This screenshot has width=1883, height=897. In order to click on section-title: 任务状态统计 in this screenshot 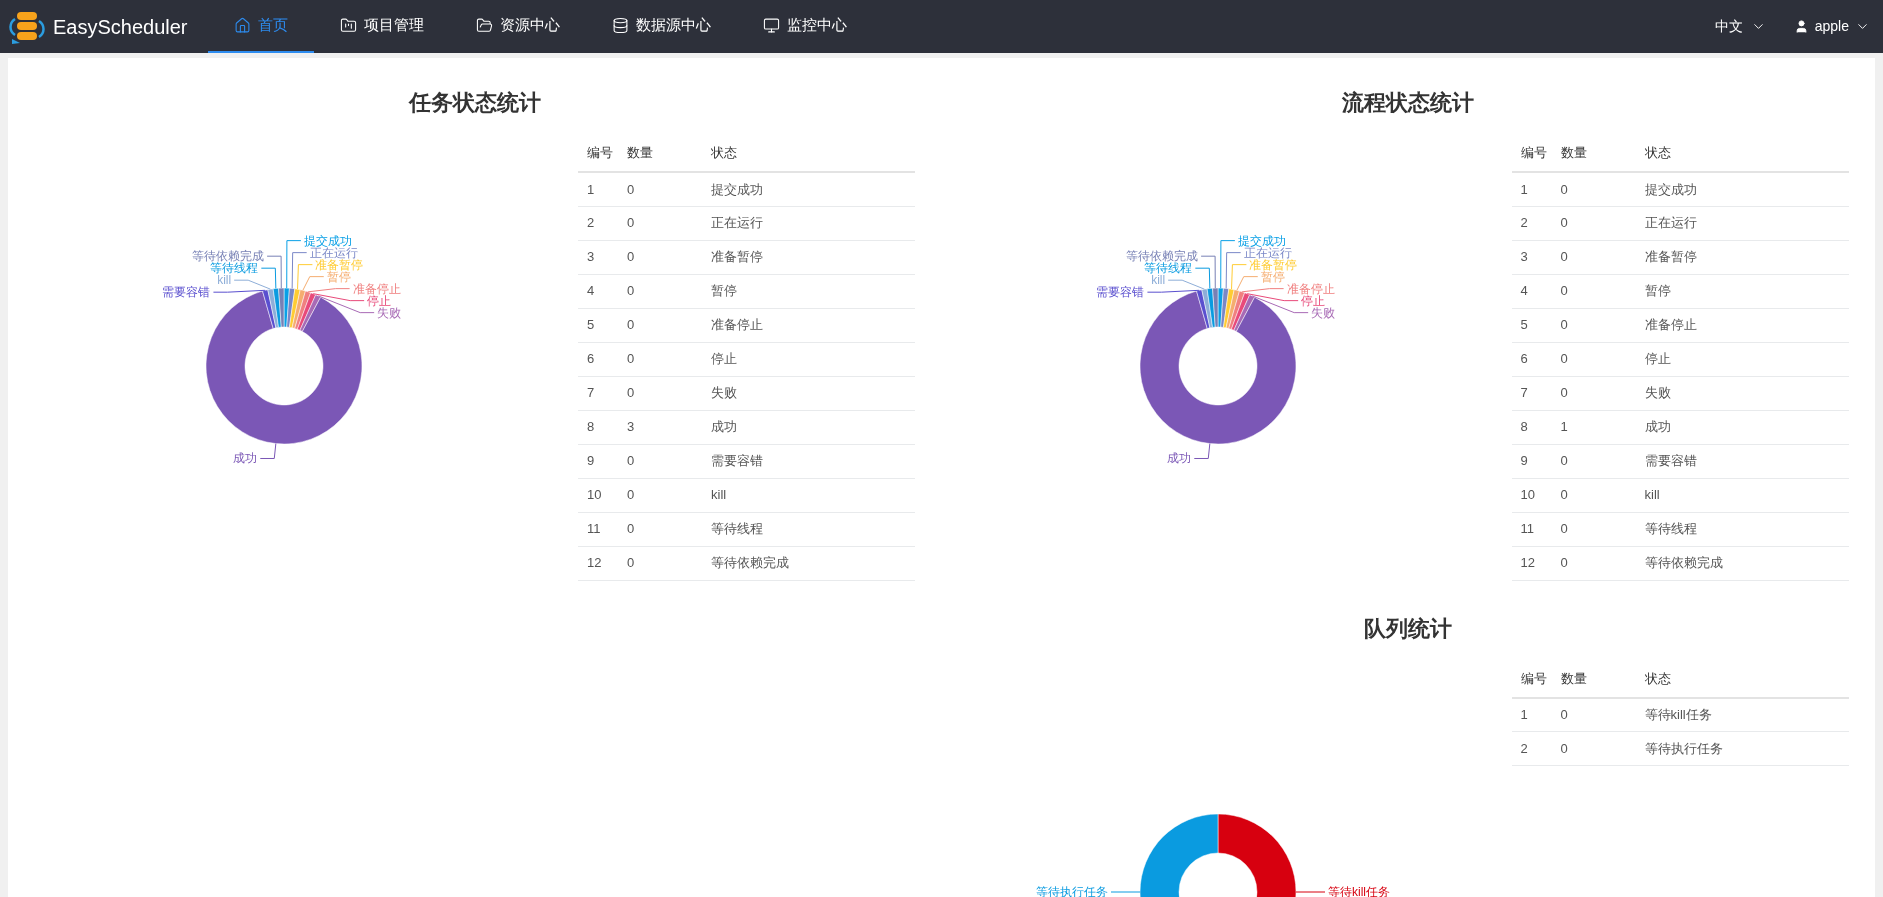, I will do `click(474, 103)`.